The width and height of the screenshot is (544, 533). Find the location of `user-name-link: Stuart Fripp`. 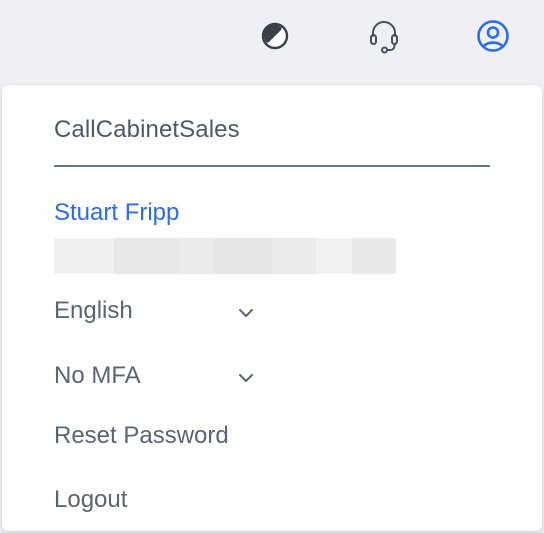

user-name-link: Stuart Fripp is located at coordinates (116, 213).